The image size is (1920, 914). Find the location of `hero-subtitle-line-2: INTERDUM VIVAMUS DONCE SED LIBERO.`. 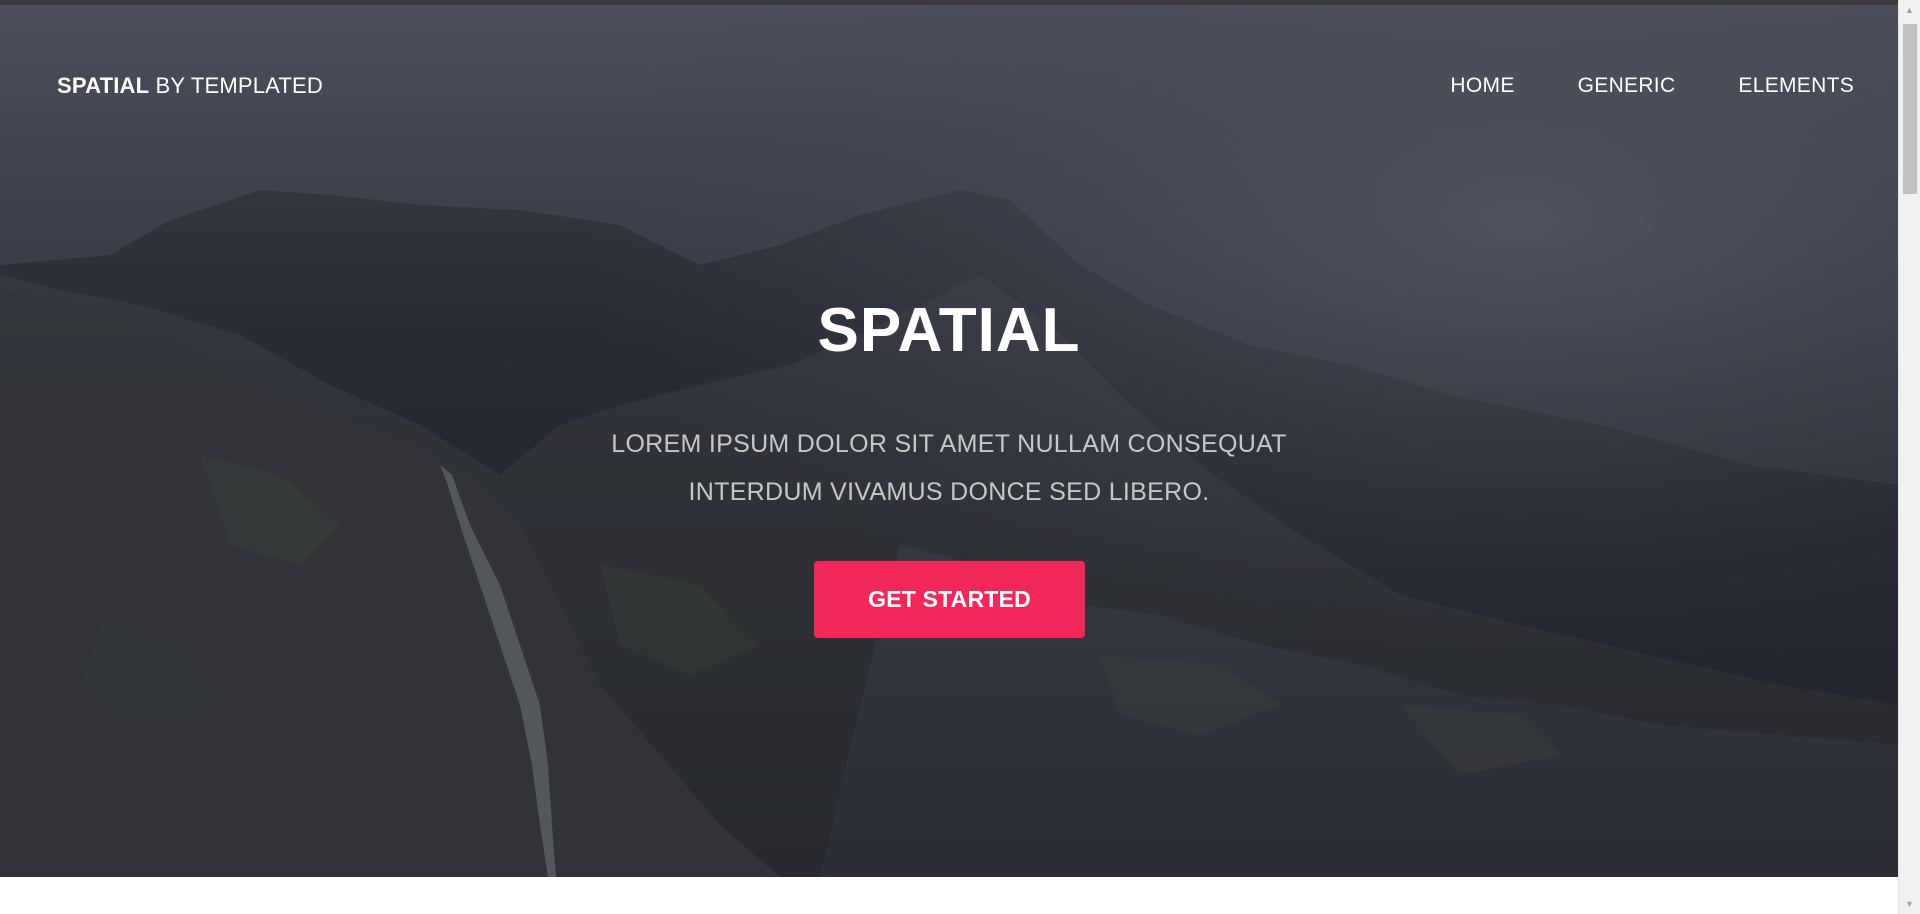

hero-subtitle-line-2: INTERDUM VIVAMUS DONCE SED LIBERO. is located at coordinates (949, 492).